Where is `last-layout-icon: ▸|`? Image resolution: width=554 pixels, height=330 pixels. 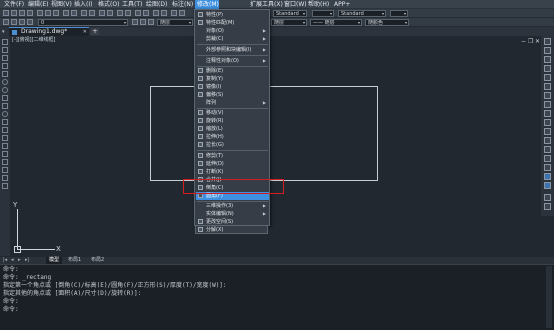
last-layout-icon: ▸| is located at coordinates (27, 260).